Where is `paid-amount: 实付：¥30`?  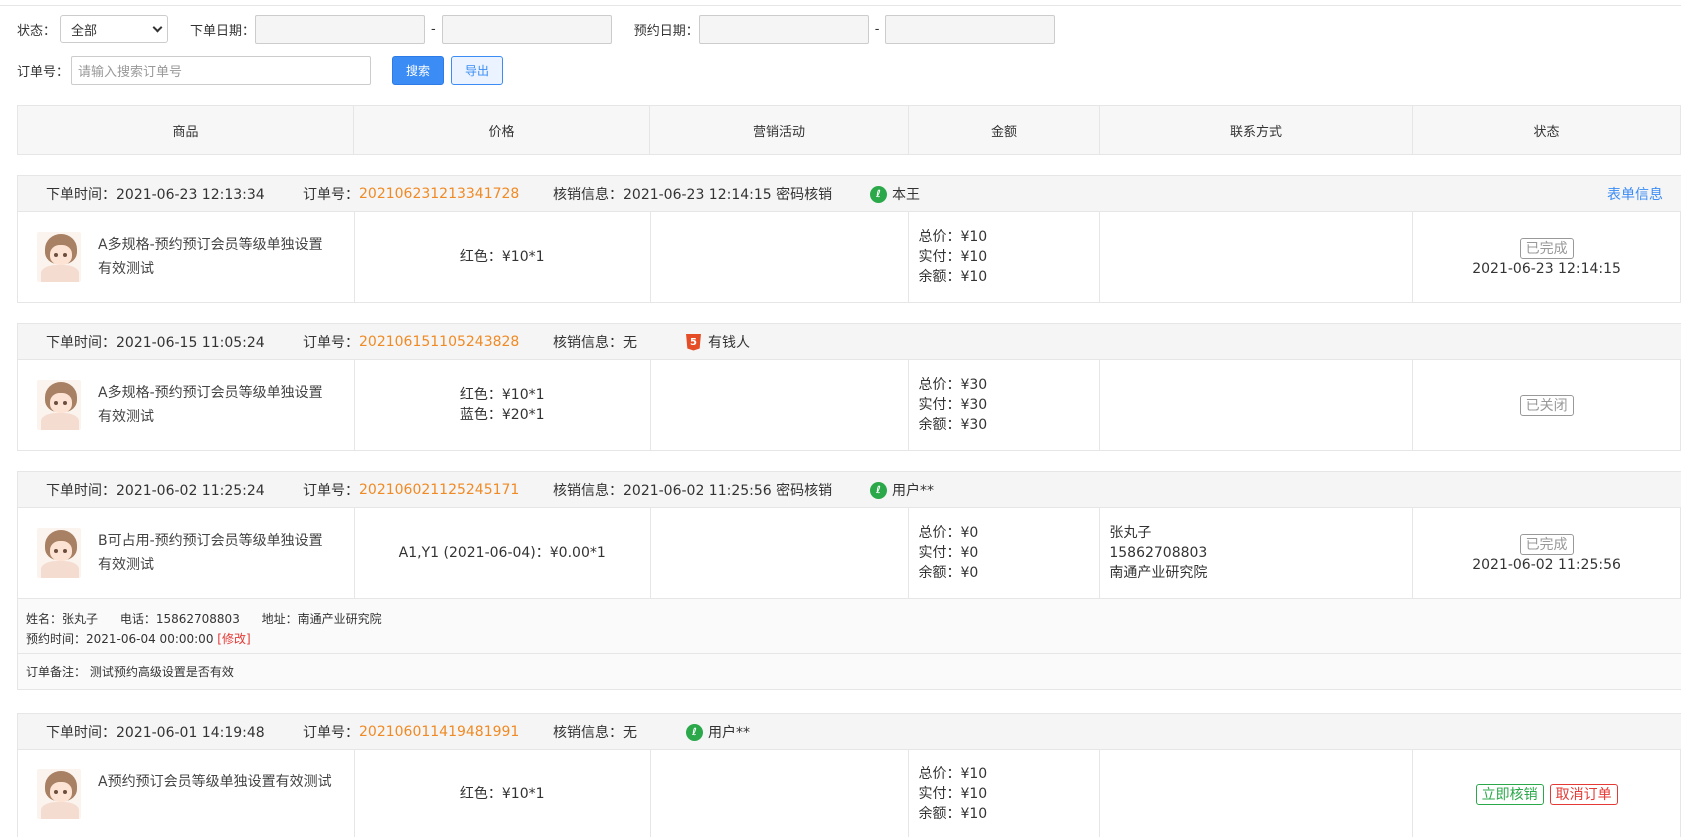
paid-amount: 实付：¥30 is located at coordinates (953, 405).